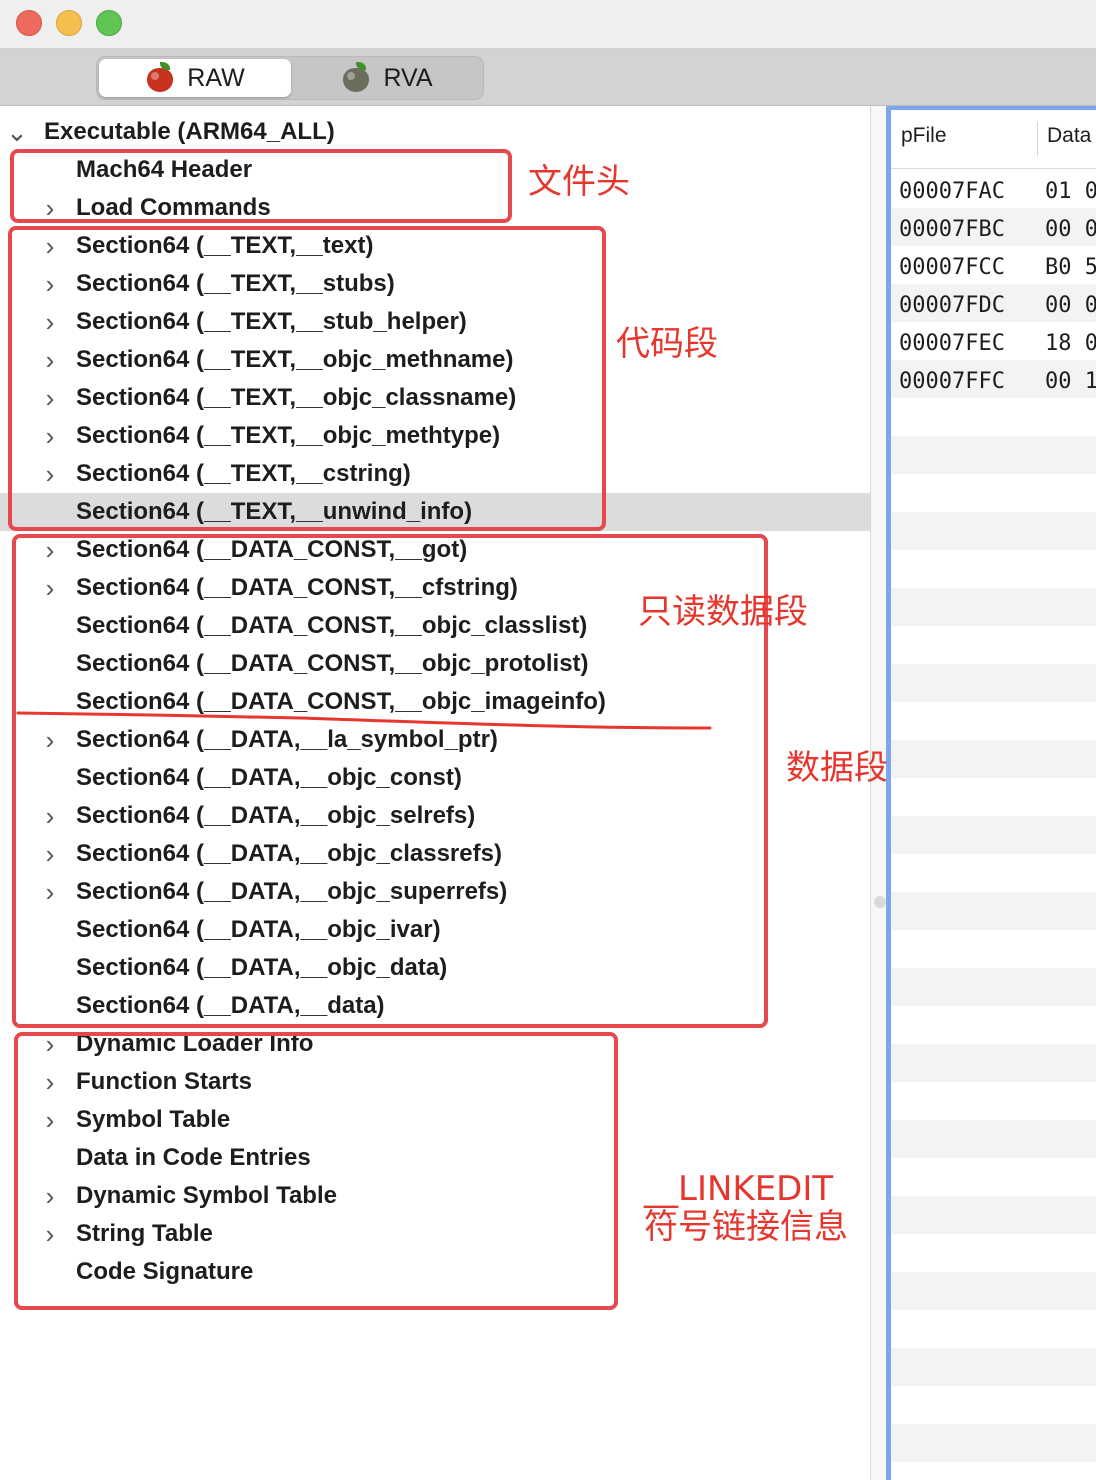  What do you see at coordinates (1070, 267) in the screenshot?
I see `data-bytes-cell: B0 5` at bounding box center [1070, 267].